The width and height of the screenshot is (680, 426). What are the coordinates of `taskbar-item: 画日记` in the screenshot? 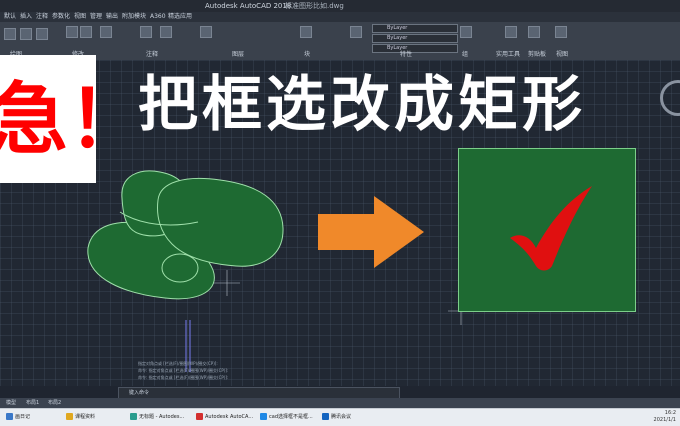 It's located at (18, 417).